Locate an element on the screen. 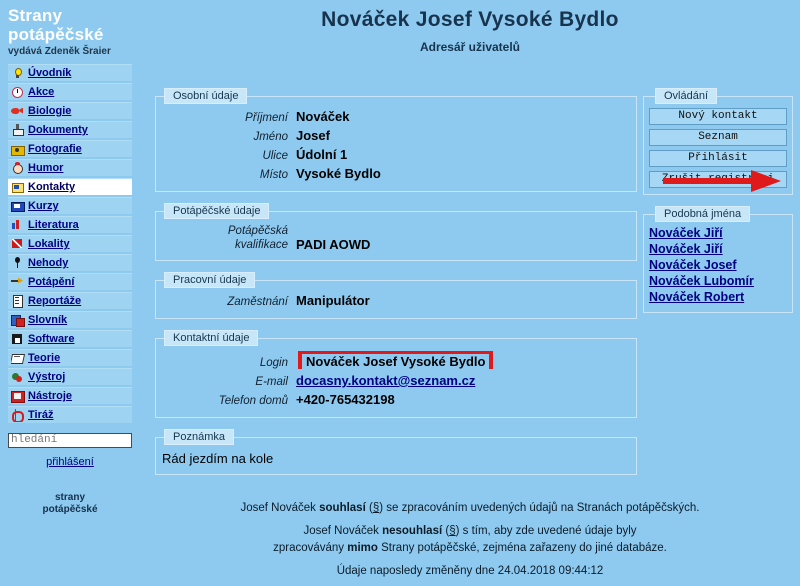  dictionary-icon is located at coordinates (18, 320).